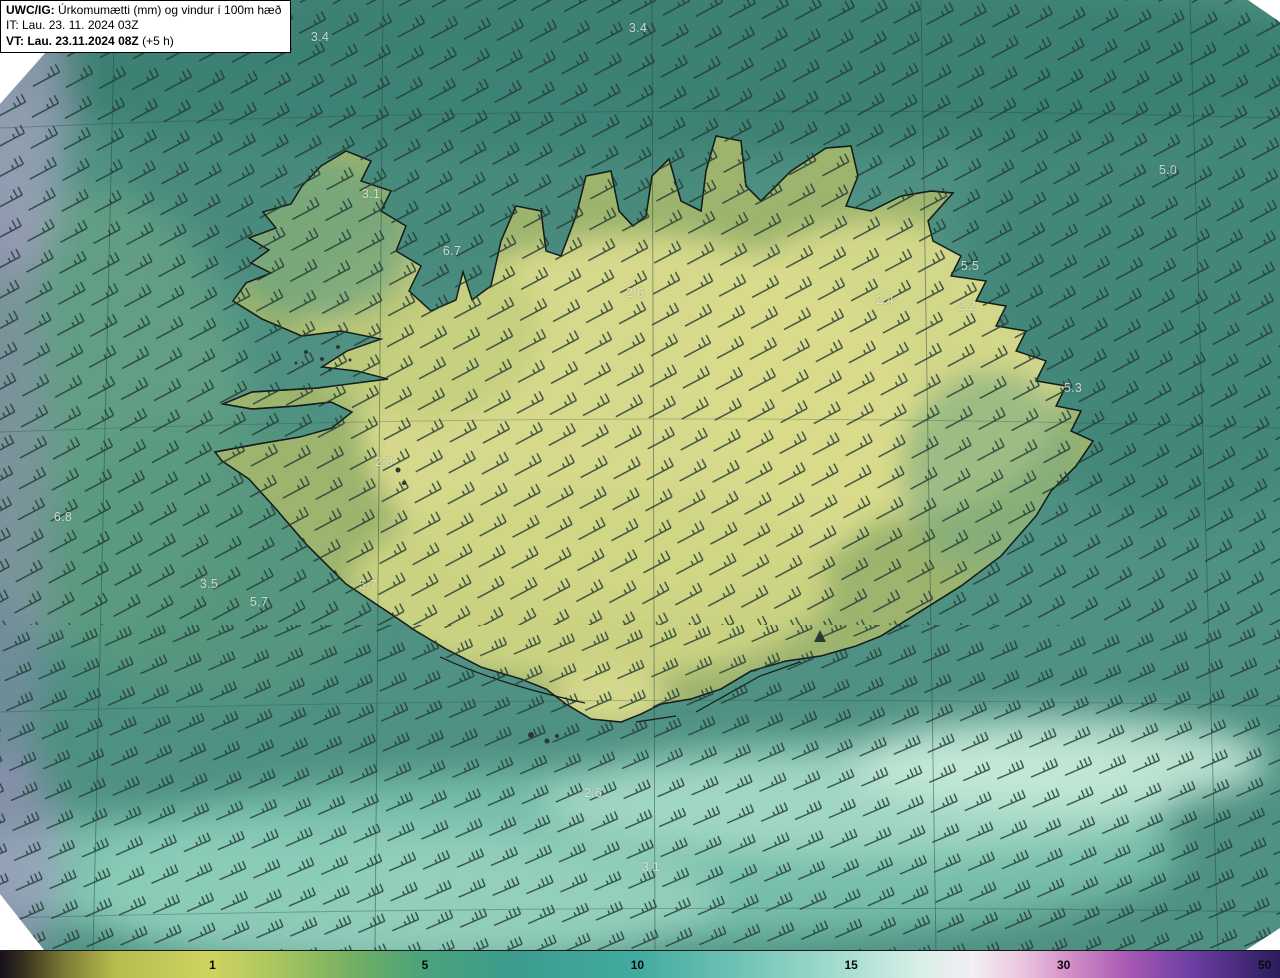  What do you see at coordinates (212, 964) in the screenshot?
I see `colorbar-tick-label: 1` at bounding box center [212, 964].